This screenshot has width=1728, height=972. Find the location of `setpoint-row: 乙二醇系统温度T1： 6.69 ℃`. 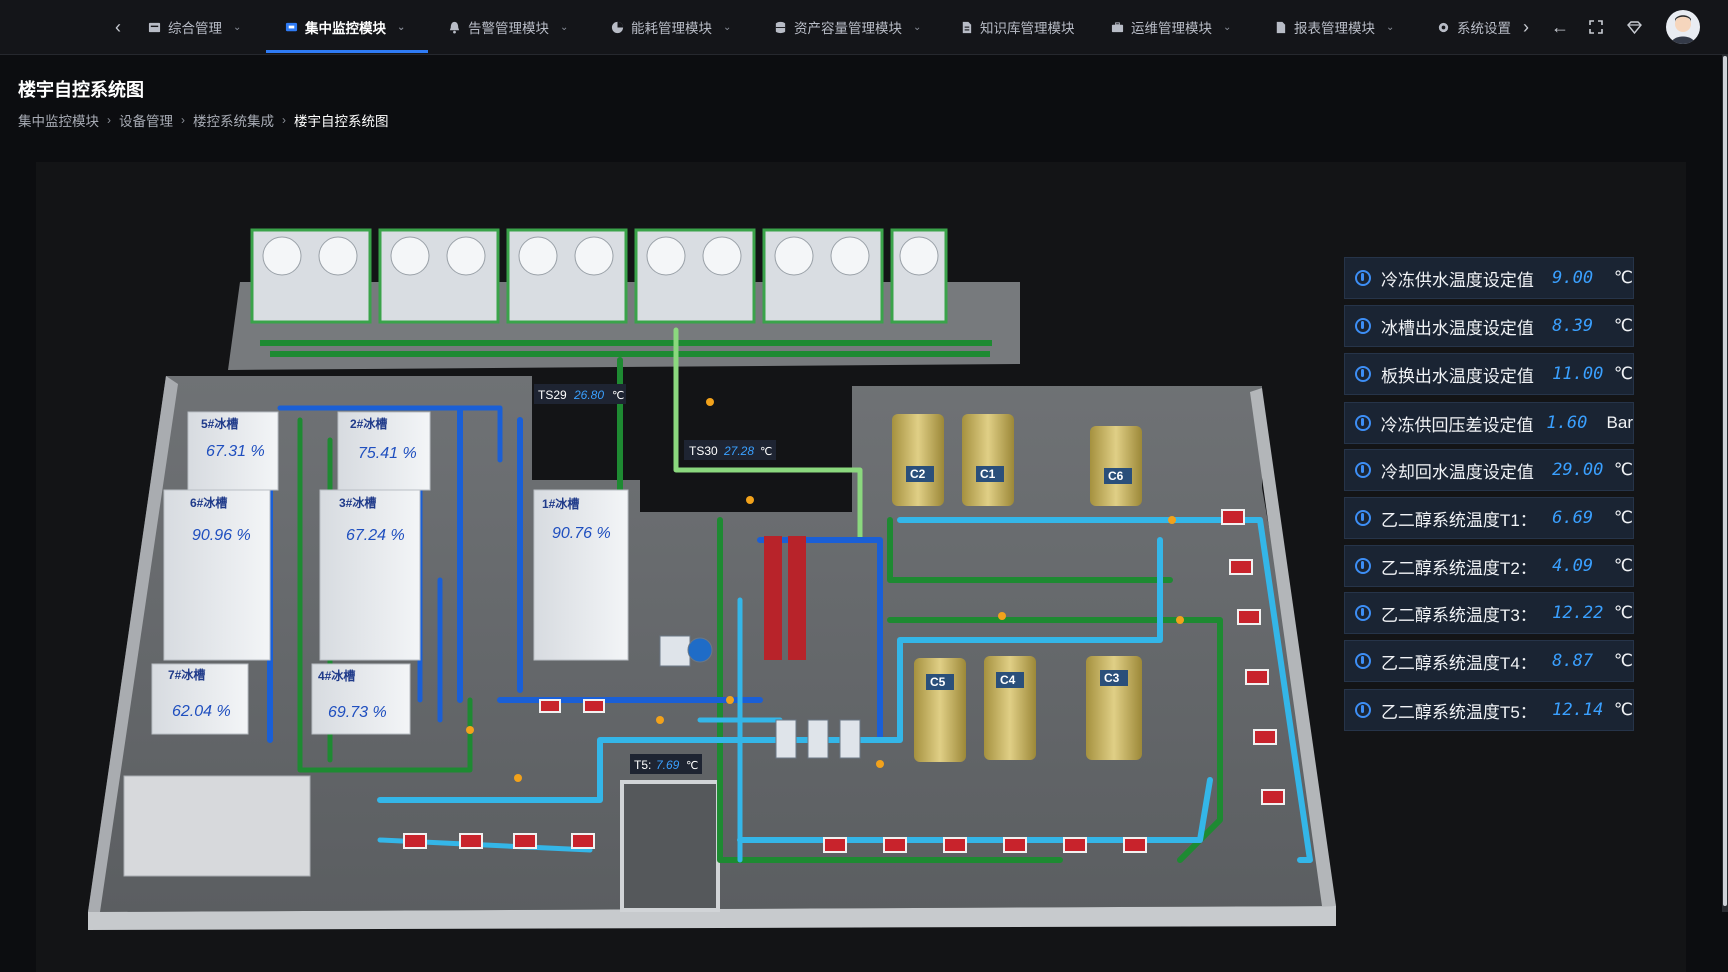

setpoint-row: 乙二醇系统温度T1： 6.69 ℃ is located at coordinates (1489, 518).